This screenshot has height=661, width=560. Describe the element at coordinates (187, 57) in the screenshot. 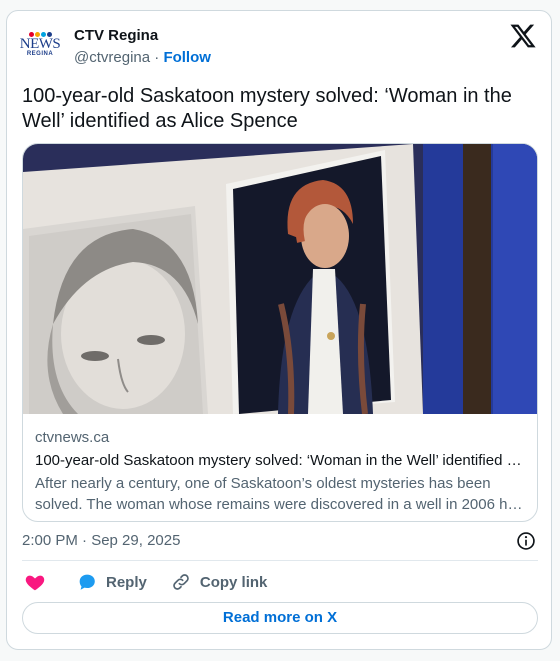

I see `follow-button: Follow` at that location.